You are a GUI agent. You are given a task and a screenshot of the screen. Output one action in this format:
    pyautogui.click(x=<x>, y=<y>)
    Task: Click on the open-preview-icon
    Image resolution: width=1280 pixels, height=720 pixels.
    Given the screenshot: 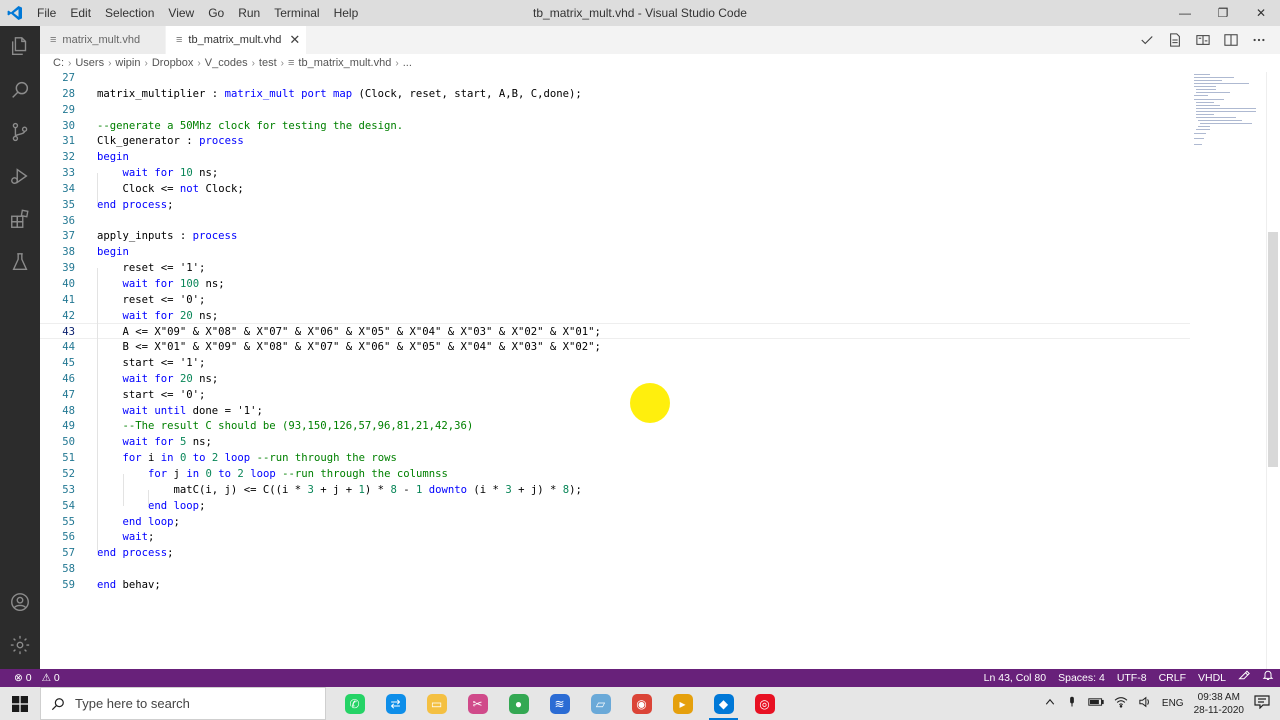 What is the action you would take?
    pyautogui.click(x=1175, y=40)
    